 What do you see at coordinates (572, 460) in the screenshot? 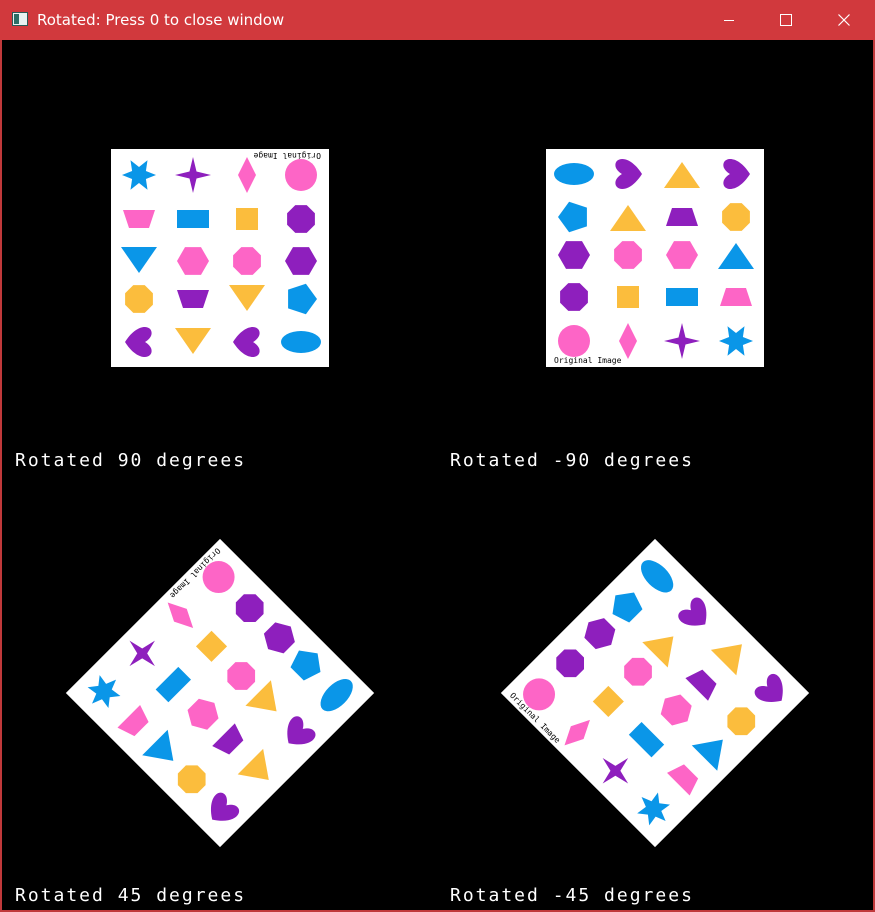
I see `panel-label: Rotated -90 degrees` at bounding box center [572, 460].